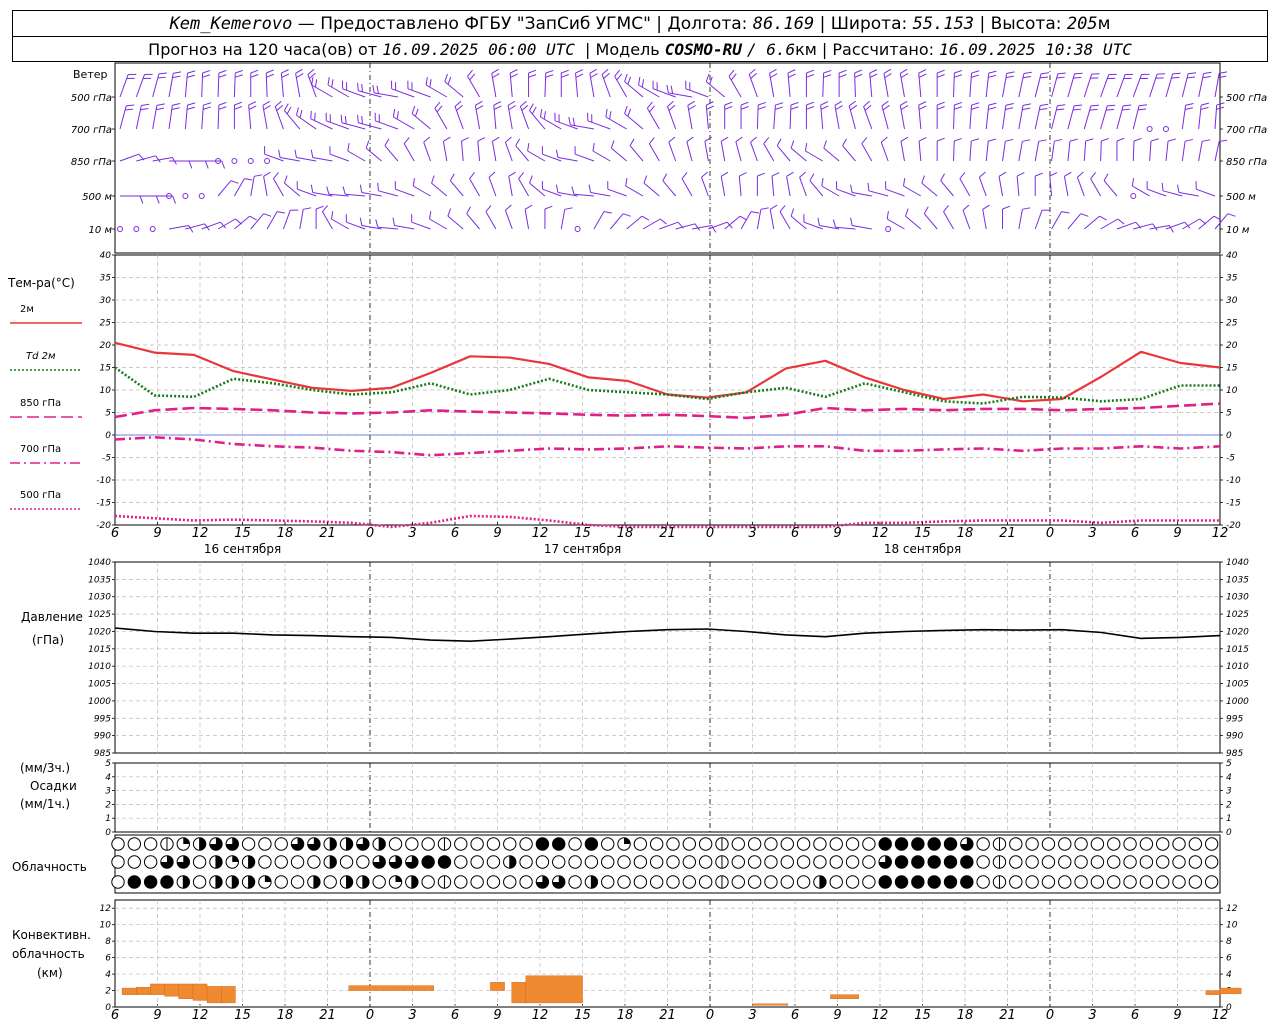  I want to click on y-tick-label-left: 1040, so click(99, 563).